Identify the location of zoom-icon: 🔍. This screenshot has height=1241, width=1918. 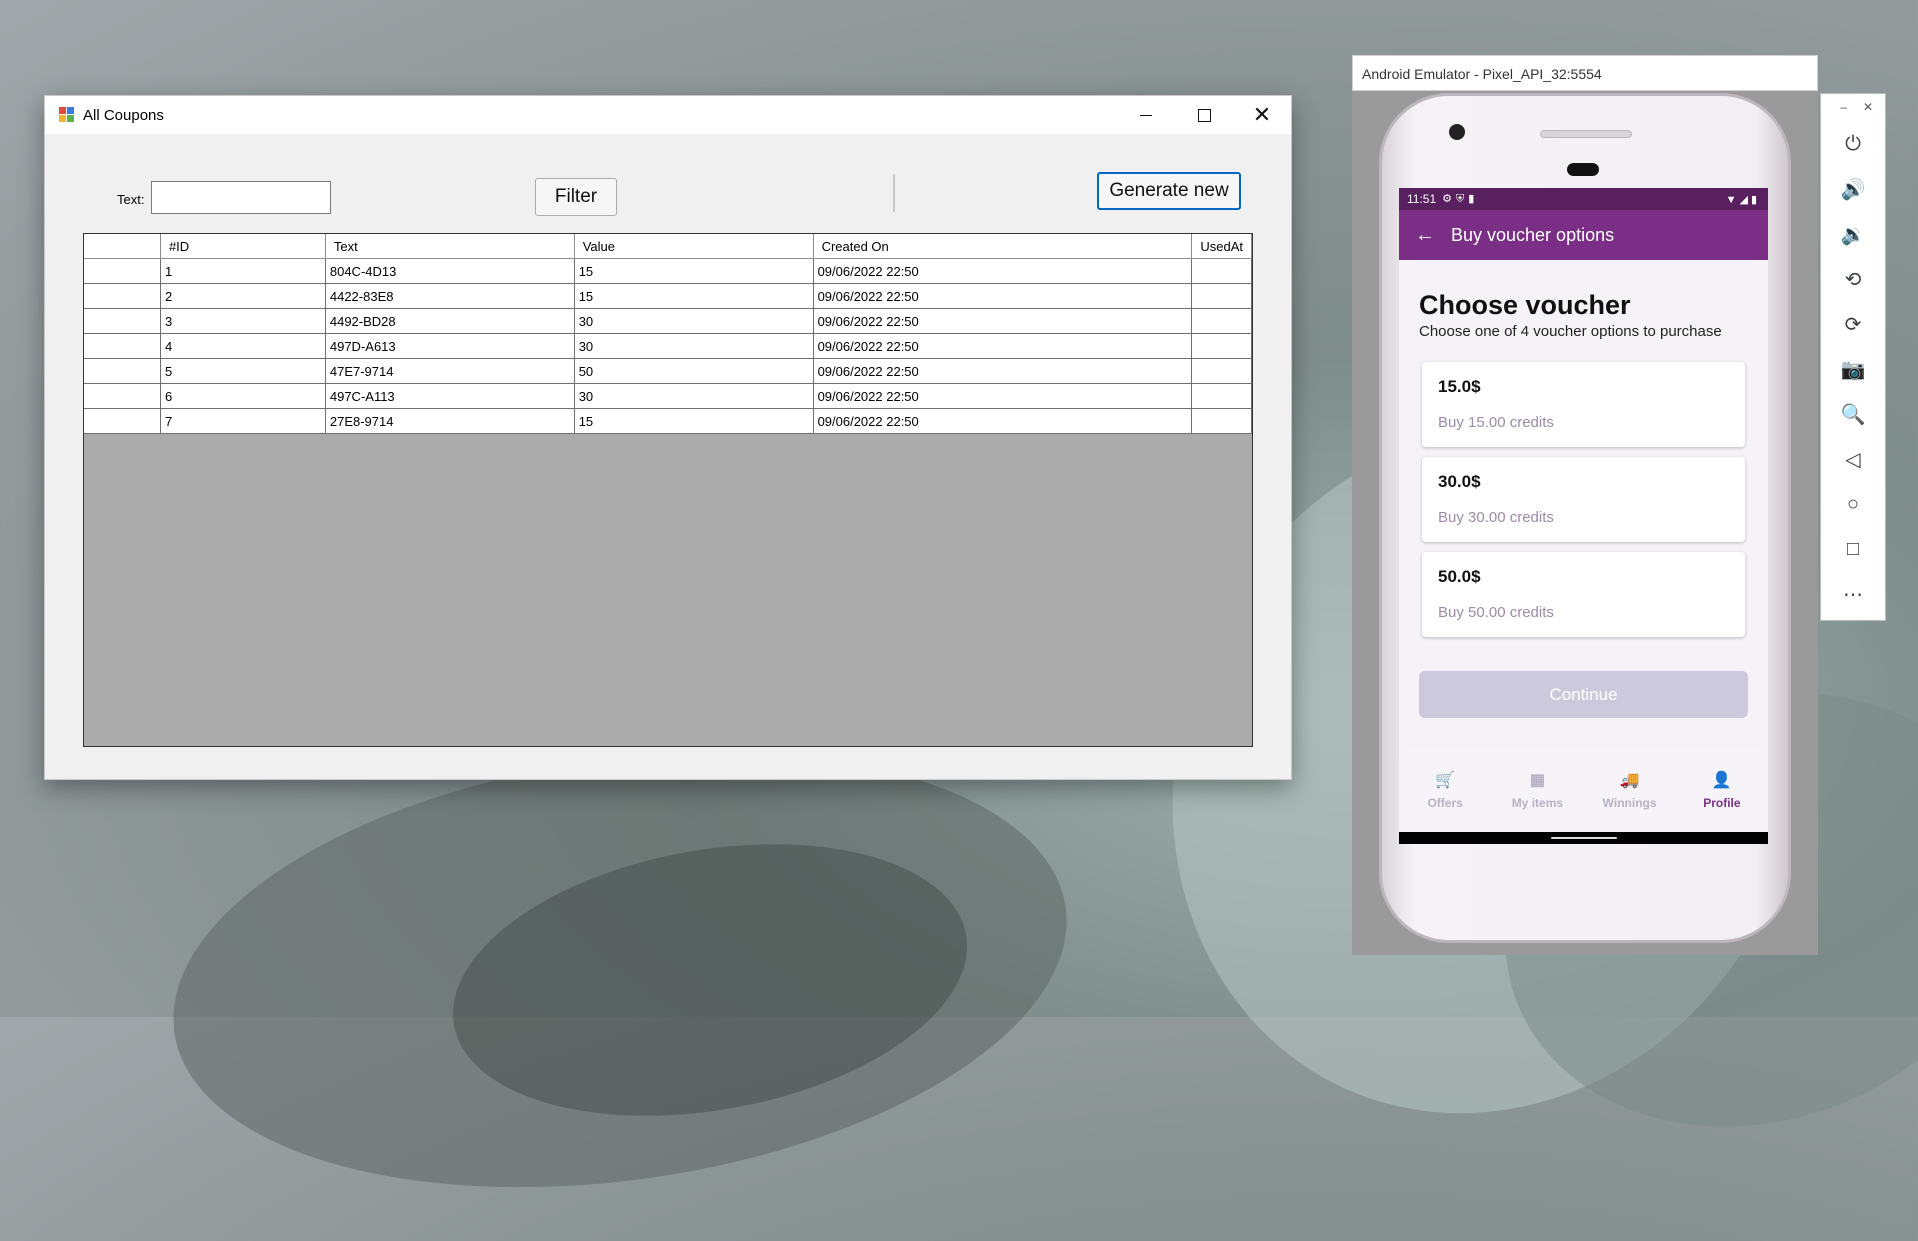
(1853, 414).